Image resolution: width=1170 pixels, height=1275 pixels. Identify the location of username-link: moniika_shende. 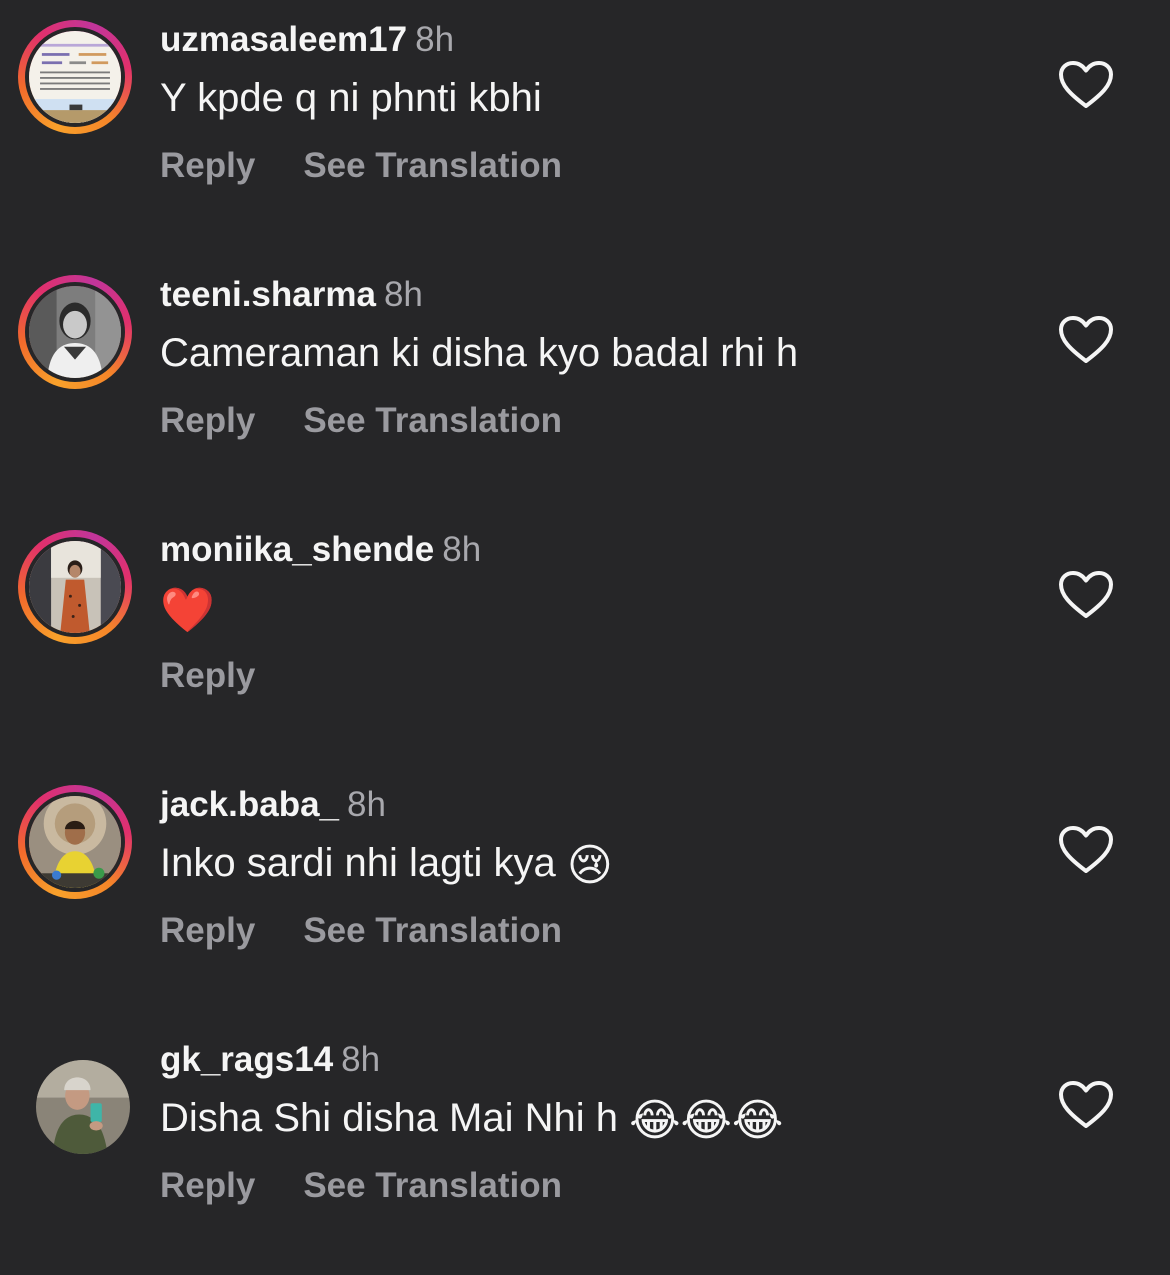
(297, 549).